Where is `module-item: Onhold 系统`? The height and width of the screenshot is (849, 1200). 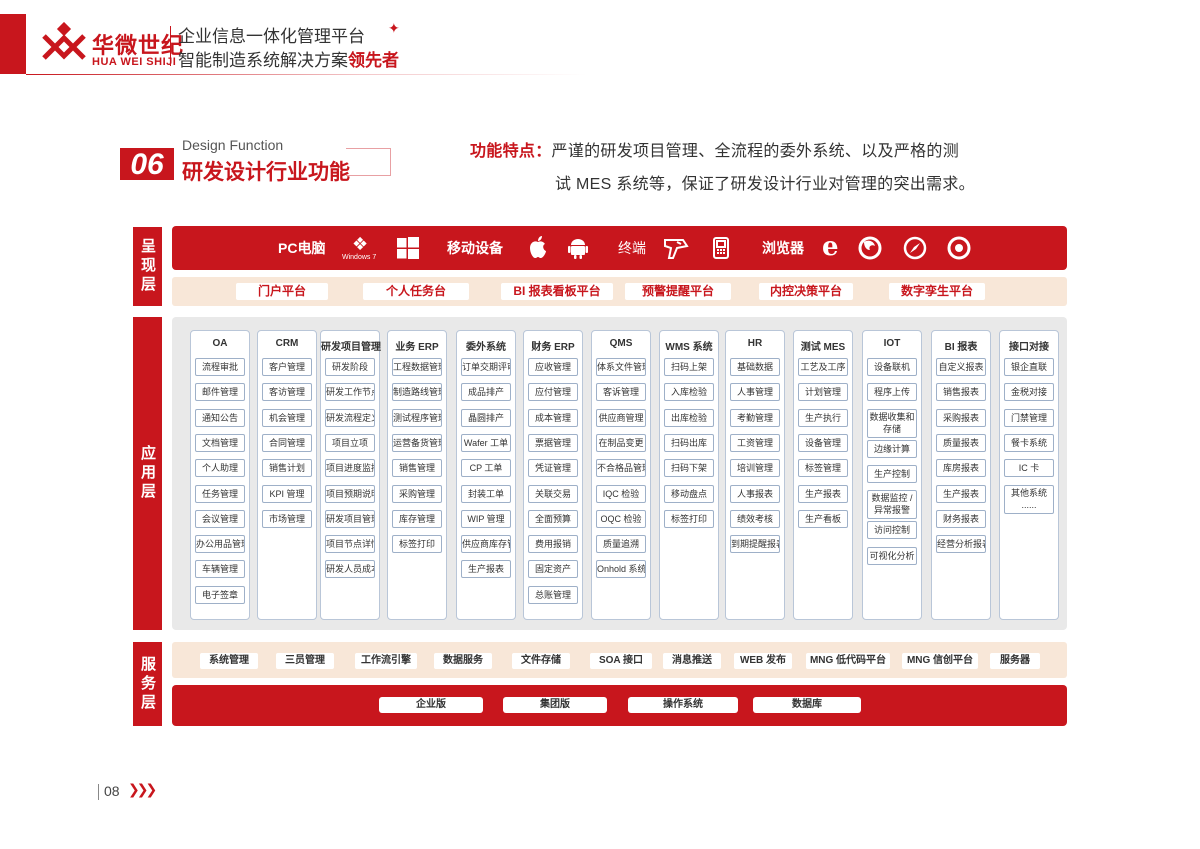
module-item: Onhold 系统 is located at coordinates (621, 569).